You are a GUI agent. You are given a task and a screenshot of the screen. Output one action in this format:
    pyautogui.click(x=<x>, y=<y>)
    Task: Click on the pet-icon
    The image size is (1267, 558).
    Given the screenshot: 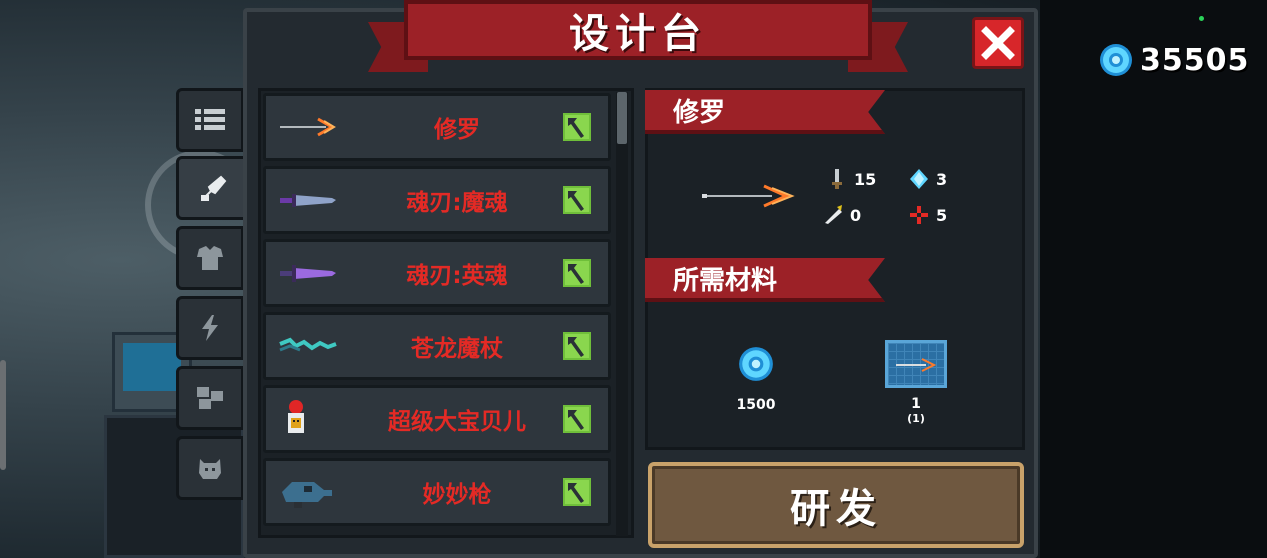 What is the action you would take?
    pyautogui.click(x=210, y=469)
    